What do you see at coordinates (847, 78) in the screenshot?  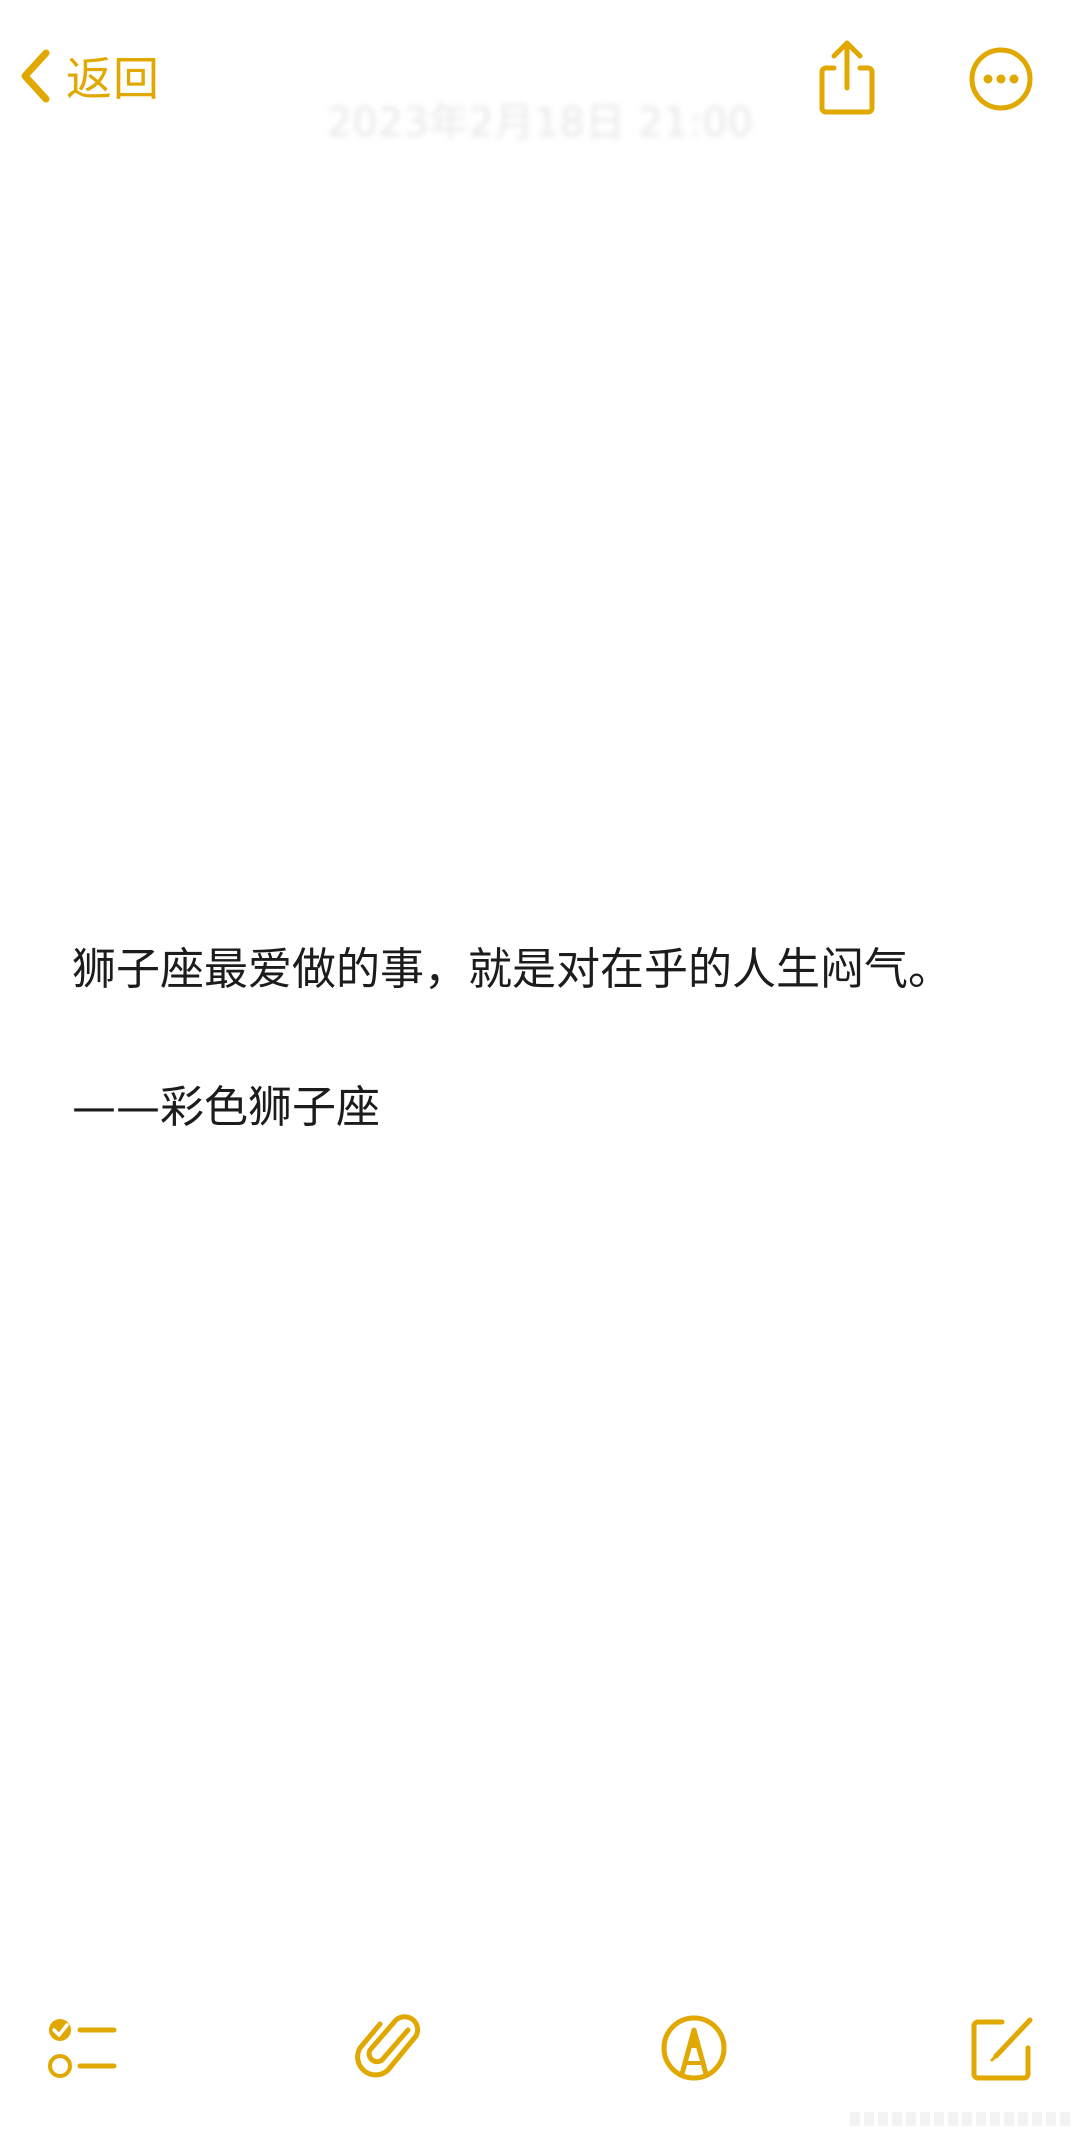 I see `share-button` at bounding box center [847, 78].